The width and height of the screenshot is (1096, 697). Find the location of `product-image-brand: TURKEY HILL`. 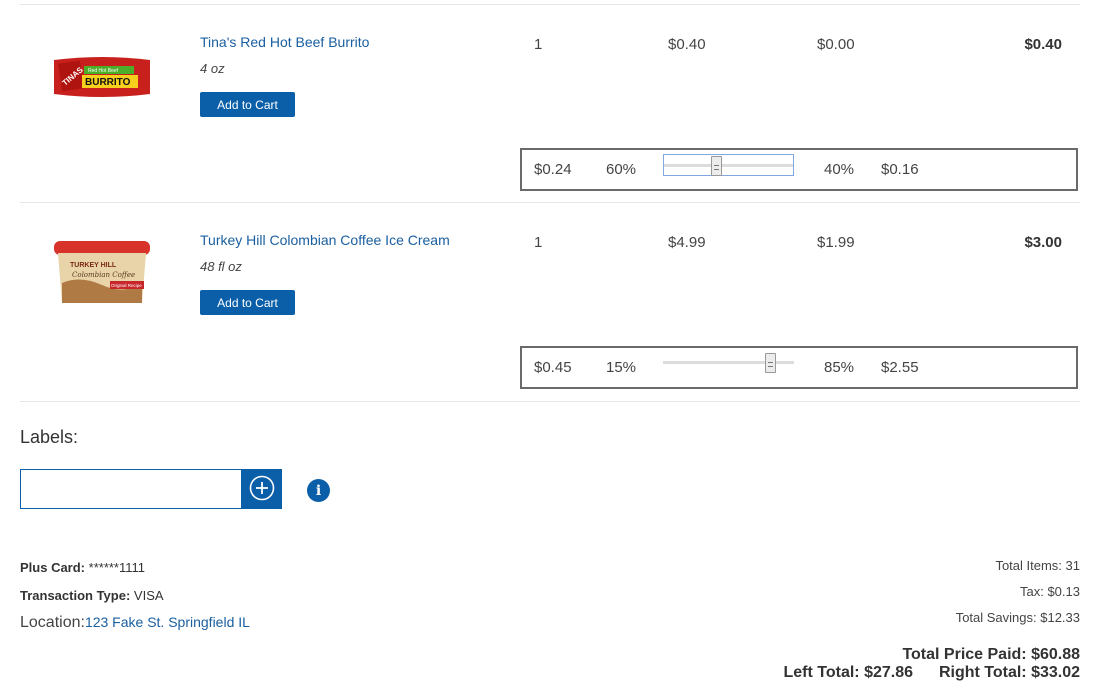

product-image-brand: TURKEY HILL is located at coordinates (93, 265).